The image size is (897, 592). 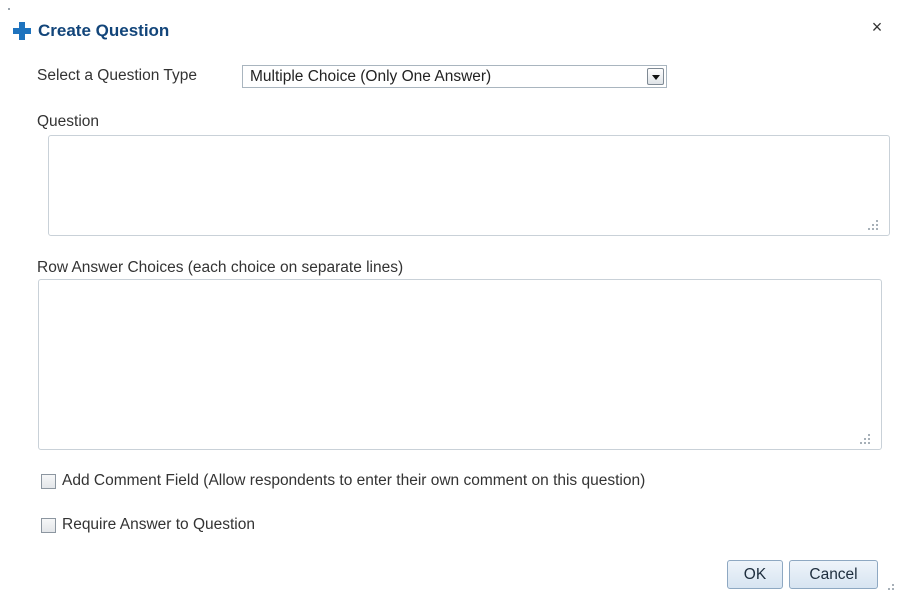 What do you see at coordinates (48, 481) in the screenshot?
I see `add-comment-checkbox` at bounding box center [48, 481].